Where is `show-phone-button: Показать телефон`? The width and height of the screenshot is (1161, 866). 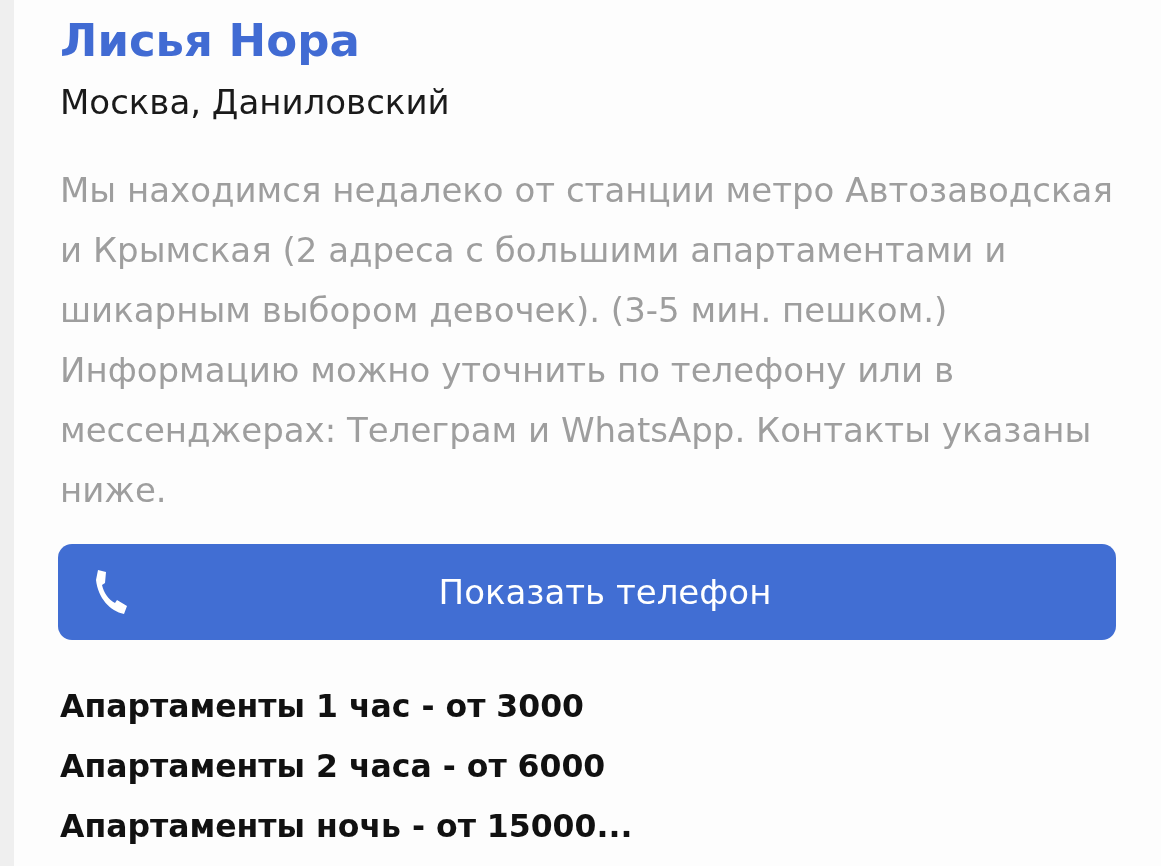
show-phone-button: Показать телефон is located at coordinates (587, 592).